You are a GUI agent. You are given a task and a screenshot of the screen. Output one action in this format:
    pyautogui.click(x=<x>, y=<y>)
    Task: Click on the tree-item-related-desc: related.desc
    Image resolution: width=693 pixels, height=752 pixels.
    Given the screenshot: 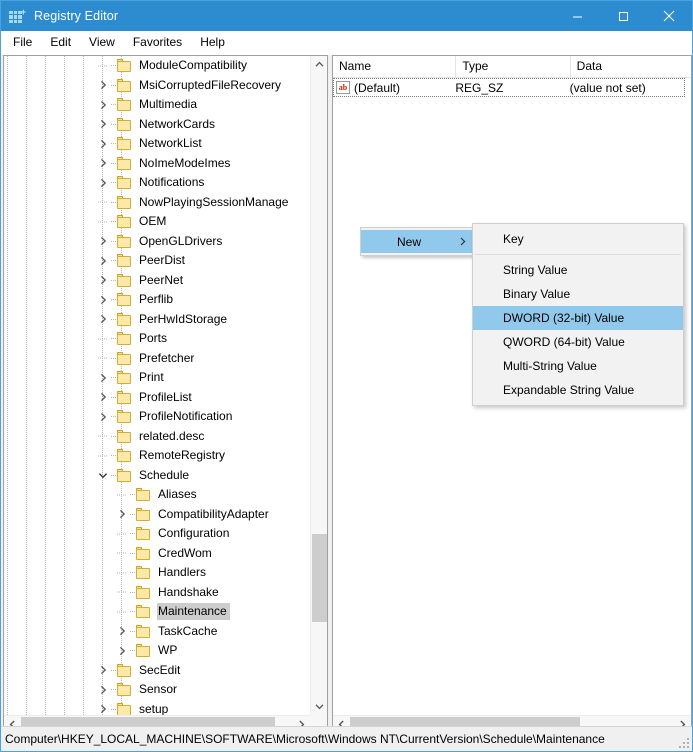 What is the action you would take?
    pyautogui.click(x=157, y=437)
    